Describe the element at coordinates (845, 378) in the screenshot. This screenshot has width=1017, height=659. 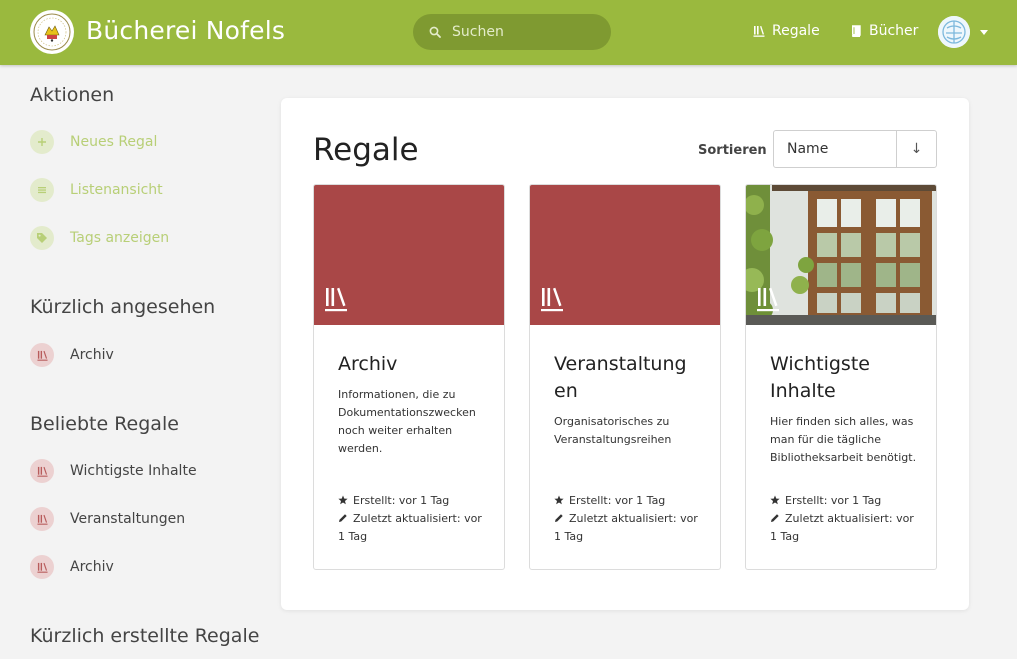
I see `shelf-card-title: Wichtigste Inhalte` at that location.